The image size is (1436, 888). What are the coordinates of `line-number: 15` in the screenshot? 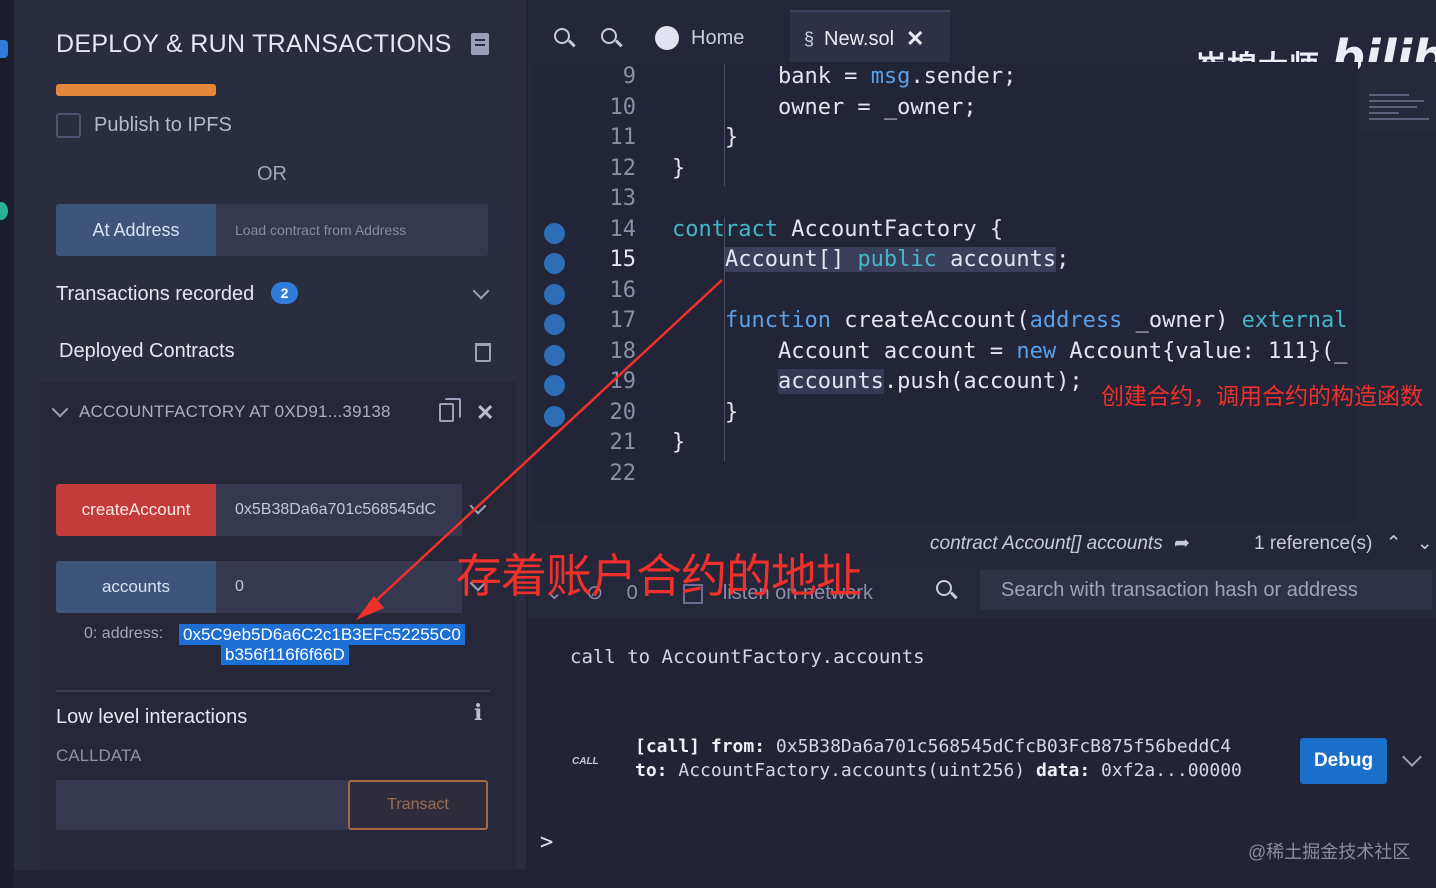 It's located at (623, 259).